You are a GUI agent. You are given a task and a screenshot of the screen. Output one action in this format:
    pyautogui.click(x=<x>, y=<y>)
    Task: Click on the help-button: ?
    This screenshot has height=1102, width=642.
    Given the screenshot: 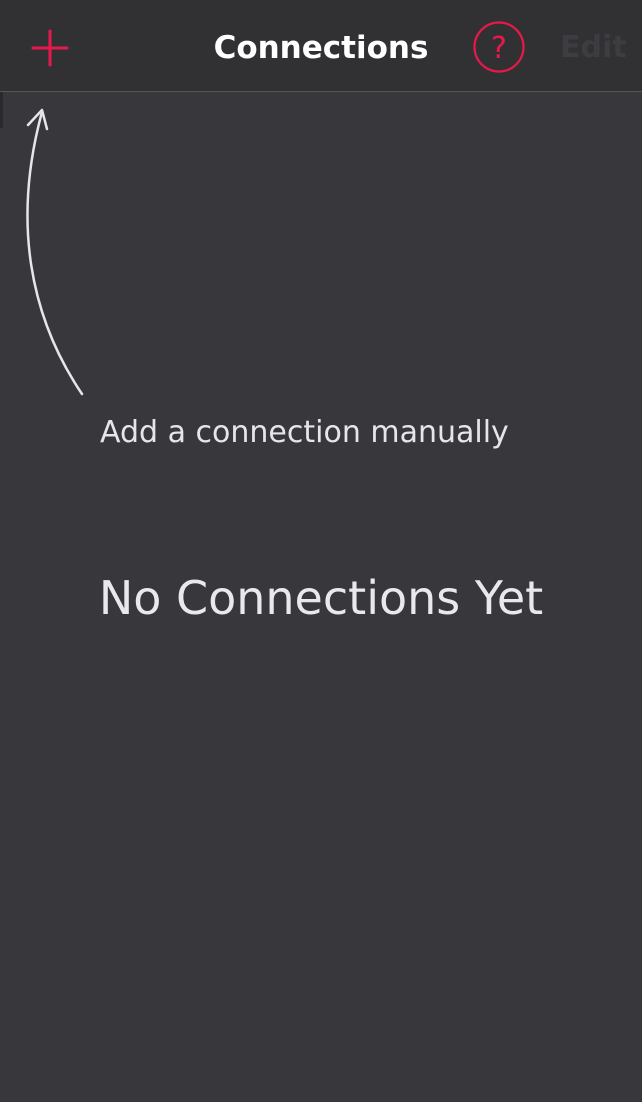 What is the action you would take?
    pyautogui.click(x=499, y=47)
    